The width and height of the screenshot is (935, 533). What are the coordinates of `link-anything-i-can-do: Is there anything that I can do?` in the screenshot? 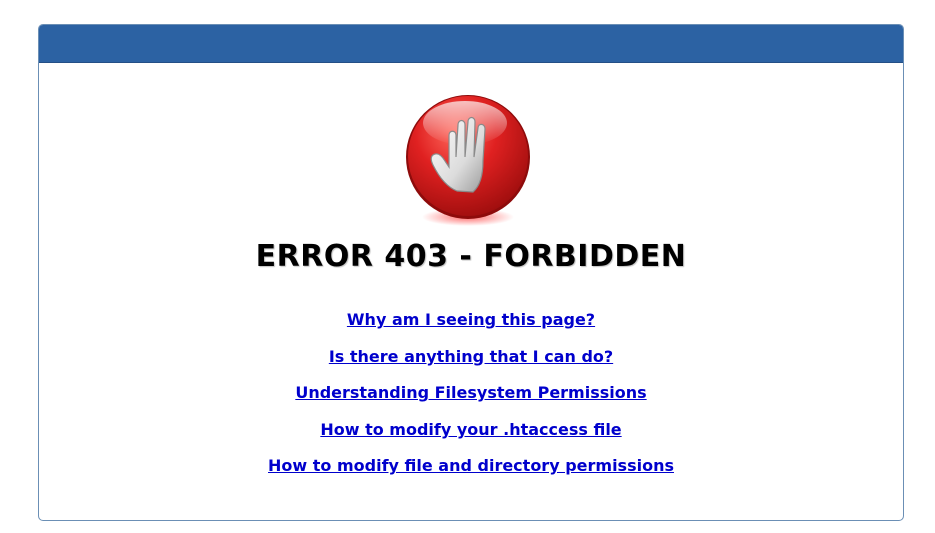 It's located at (471, 364).